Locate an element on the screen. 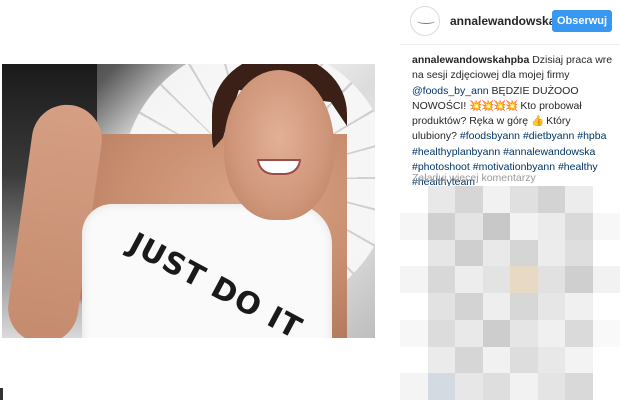 The image size is (620, 400). post-header: annalewandowskał Obserwuj is located at coordinates (515, 24).